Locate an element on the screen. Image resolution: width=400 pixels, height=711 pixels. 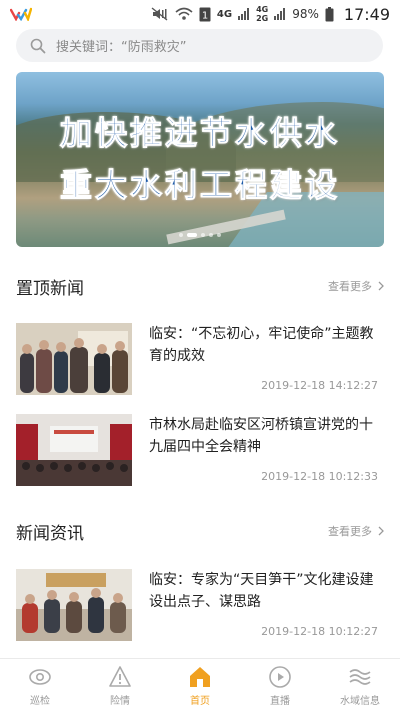
tab-home: 首页 is located at coordinates (200, 685).